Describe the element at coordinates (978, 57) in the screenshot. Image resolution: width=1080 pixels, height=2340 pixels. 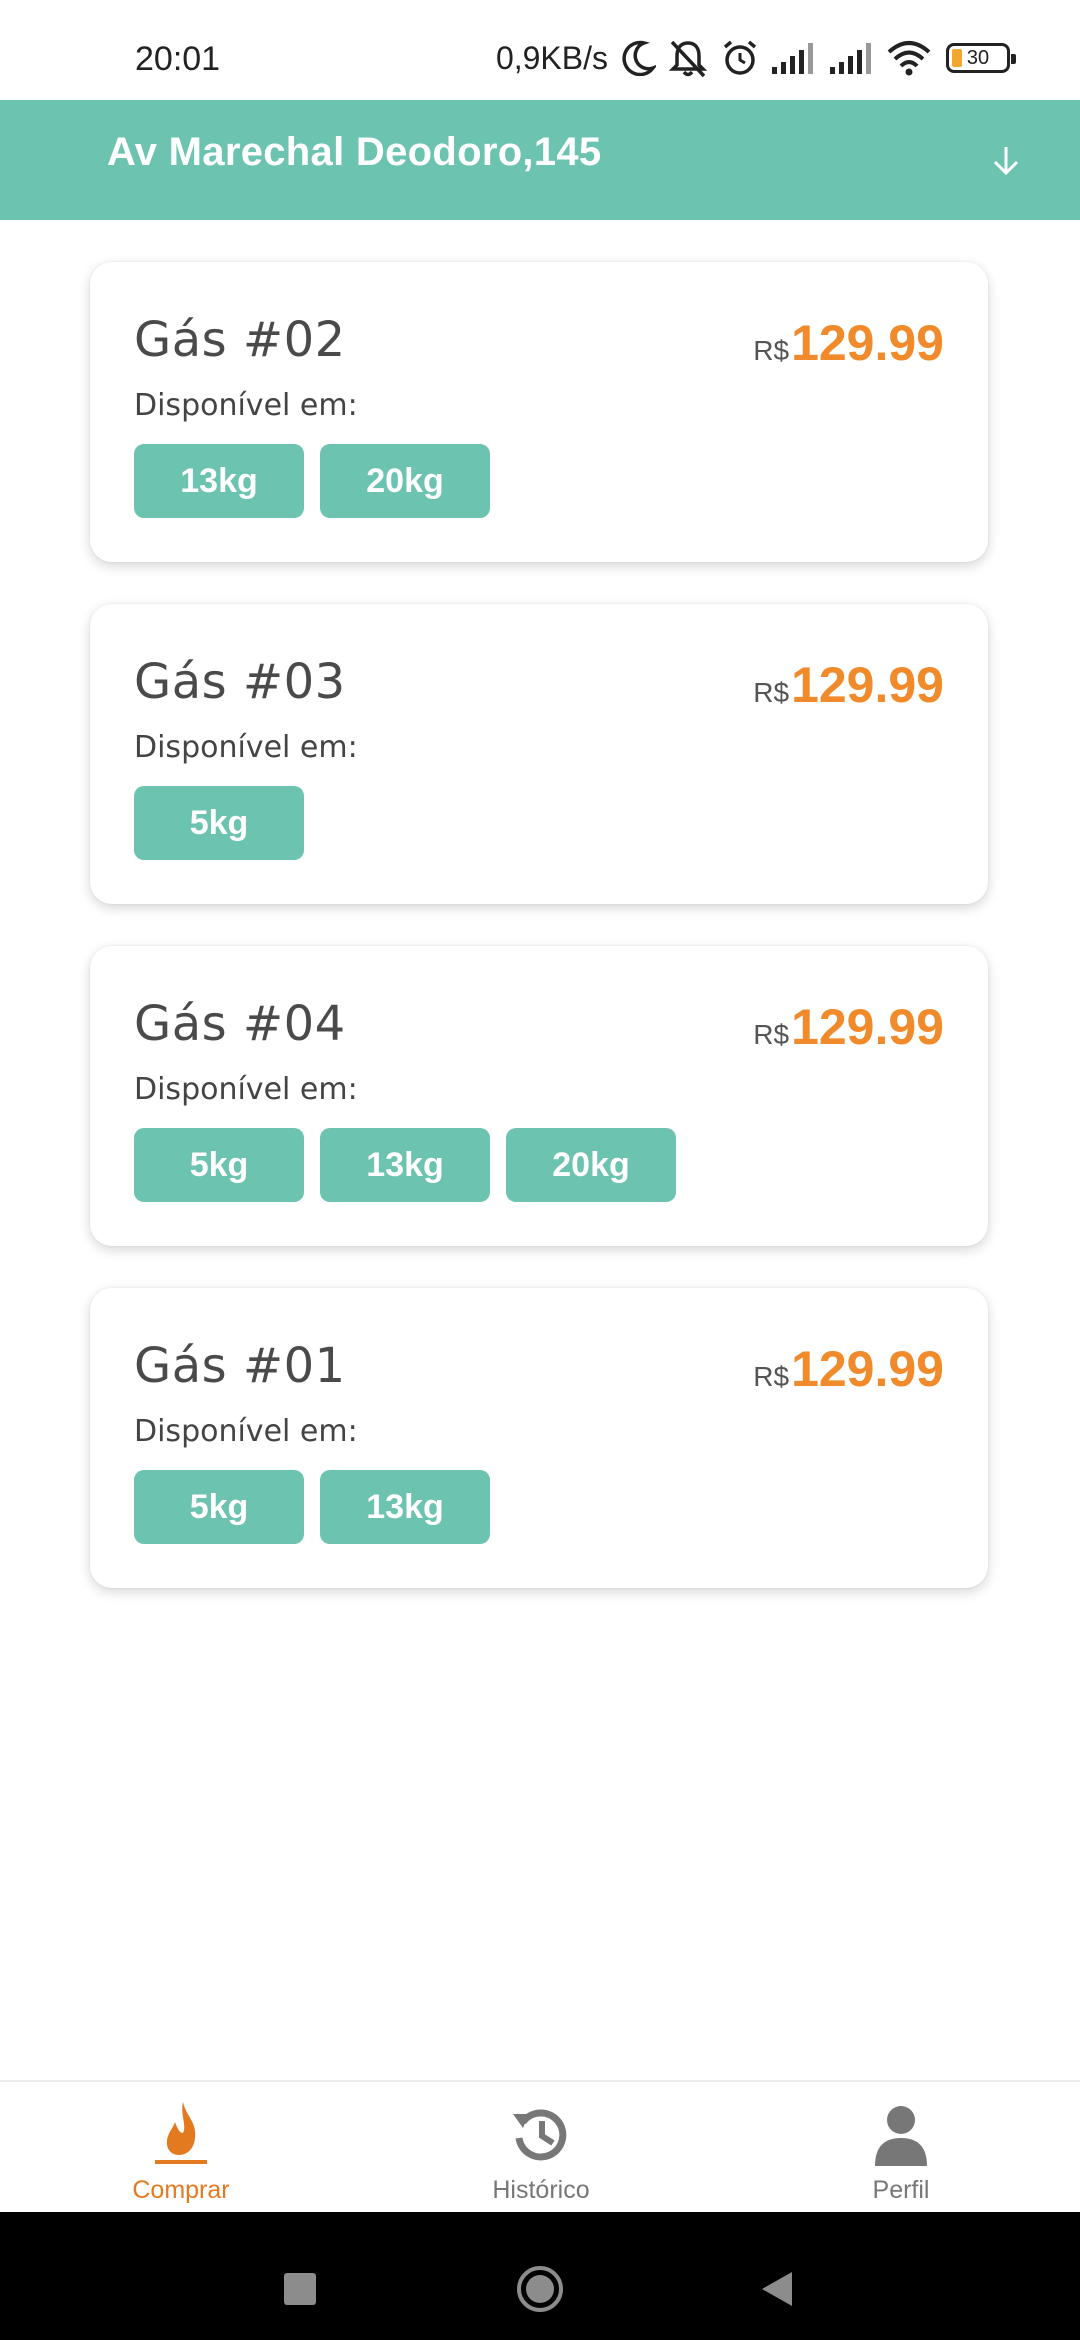
I see `battery-level: 30` at that location.